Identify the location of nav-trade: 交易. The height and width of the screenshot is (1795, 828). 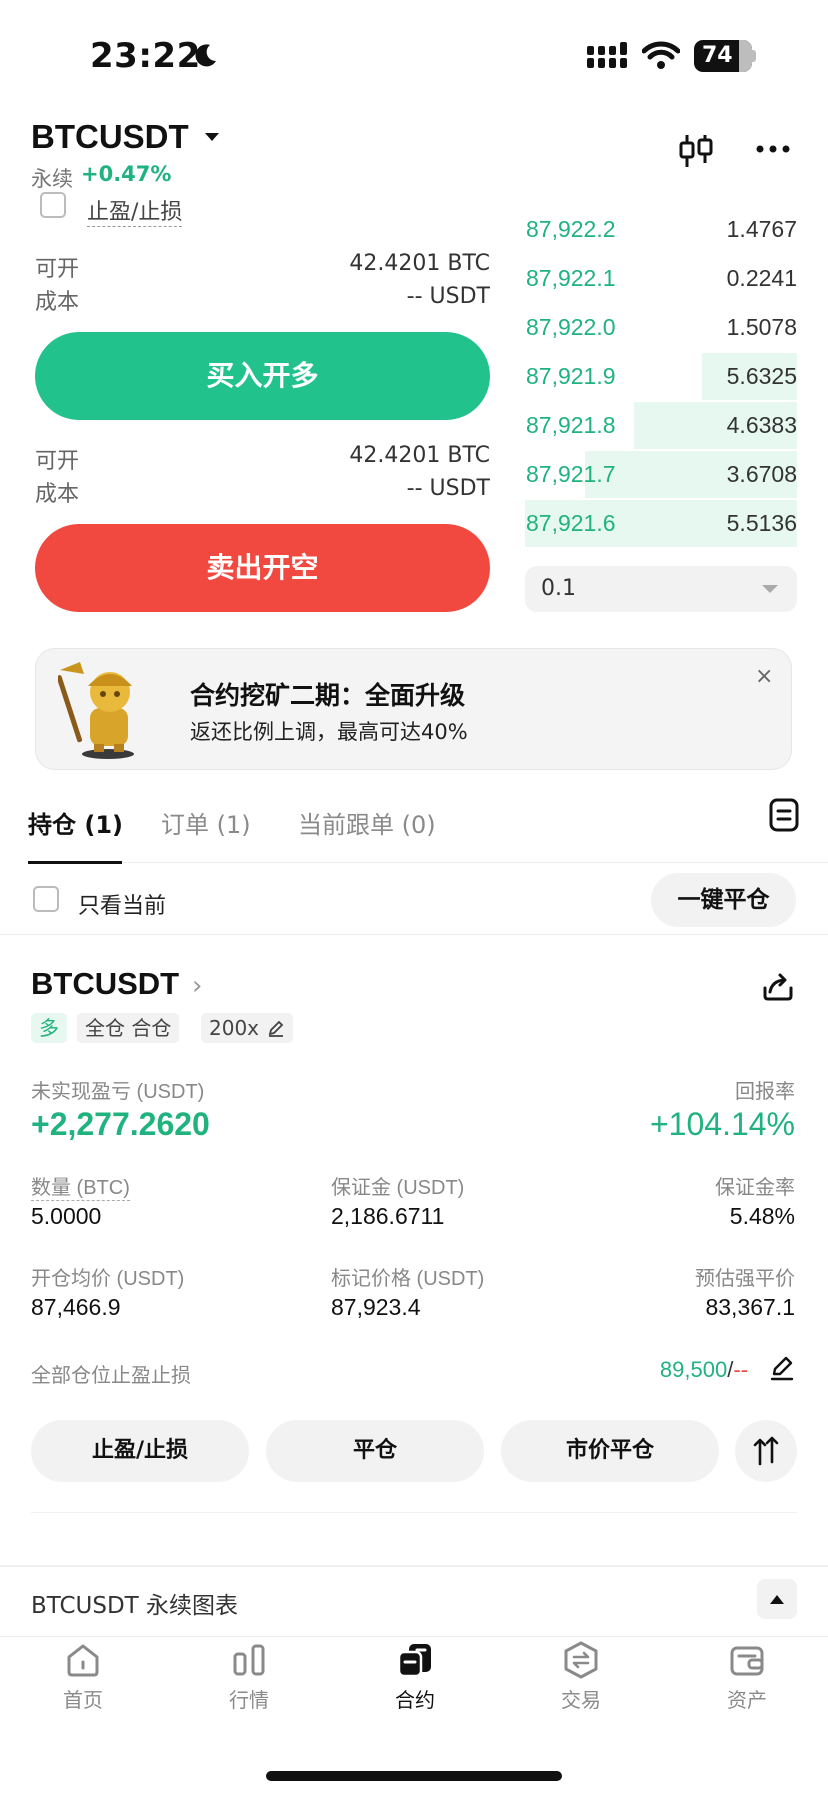
(581, 1676).